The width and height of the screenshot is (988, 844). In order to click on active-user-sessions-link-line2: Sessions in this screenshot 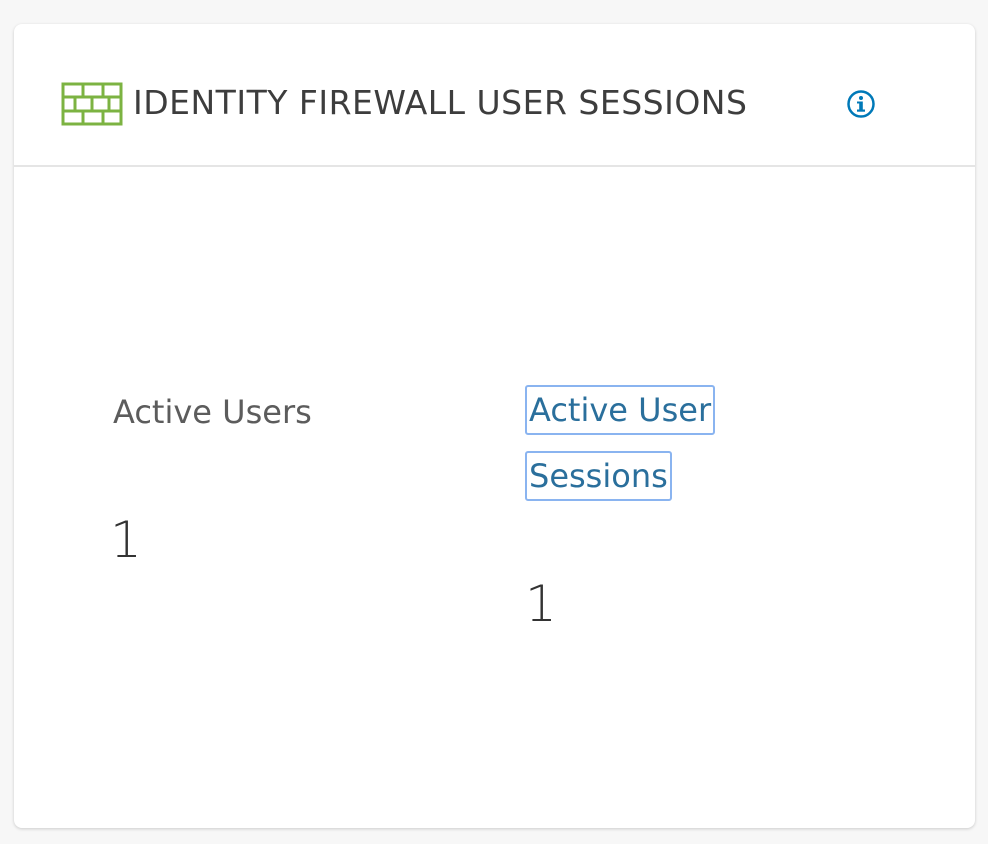, I will do `click(598, 476)`.